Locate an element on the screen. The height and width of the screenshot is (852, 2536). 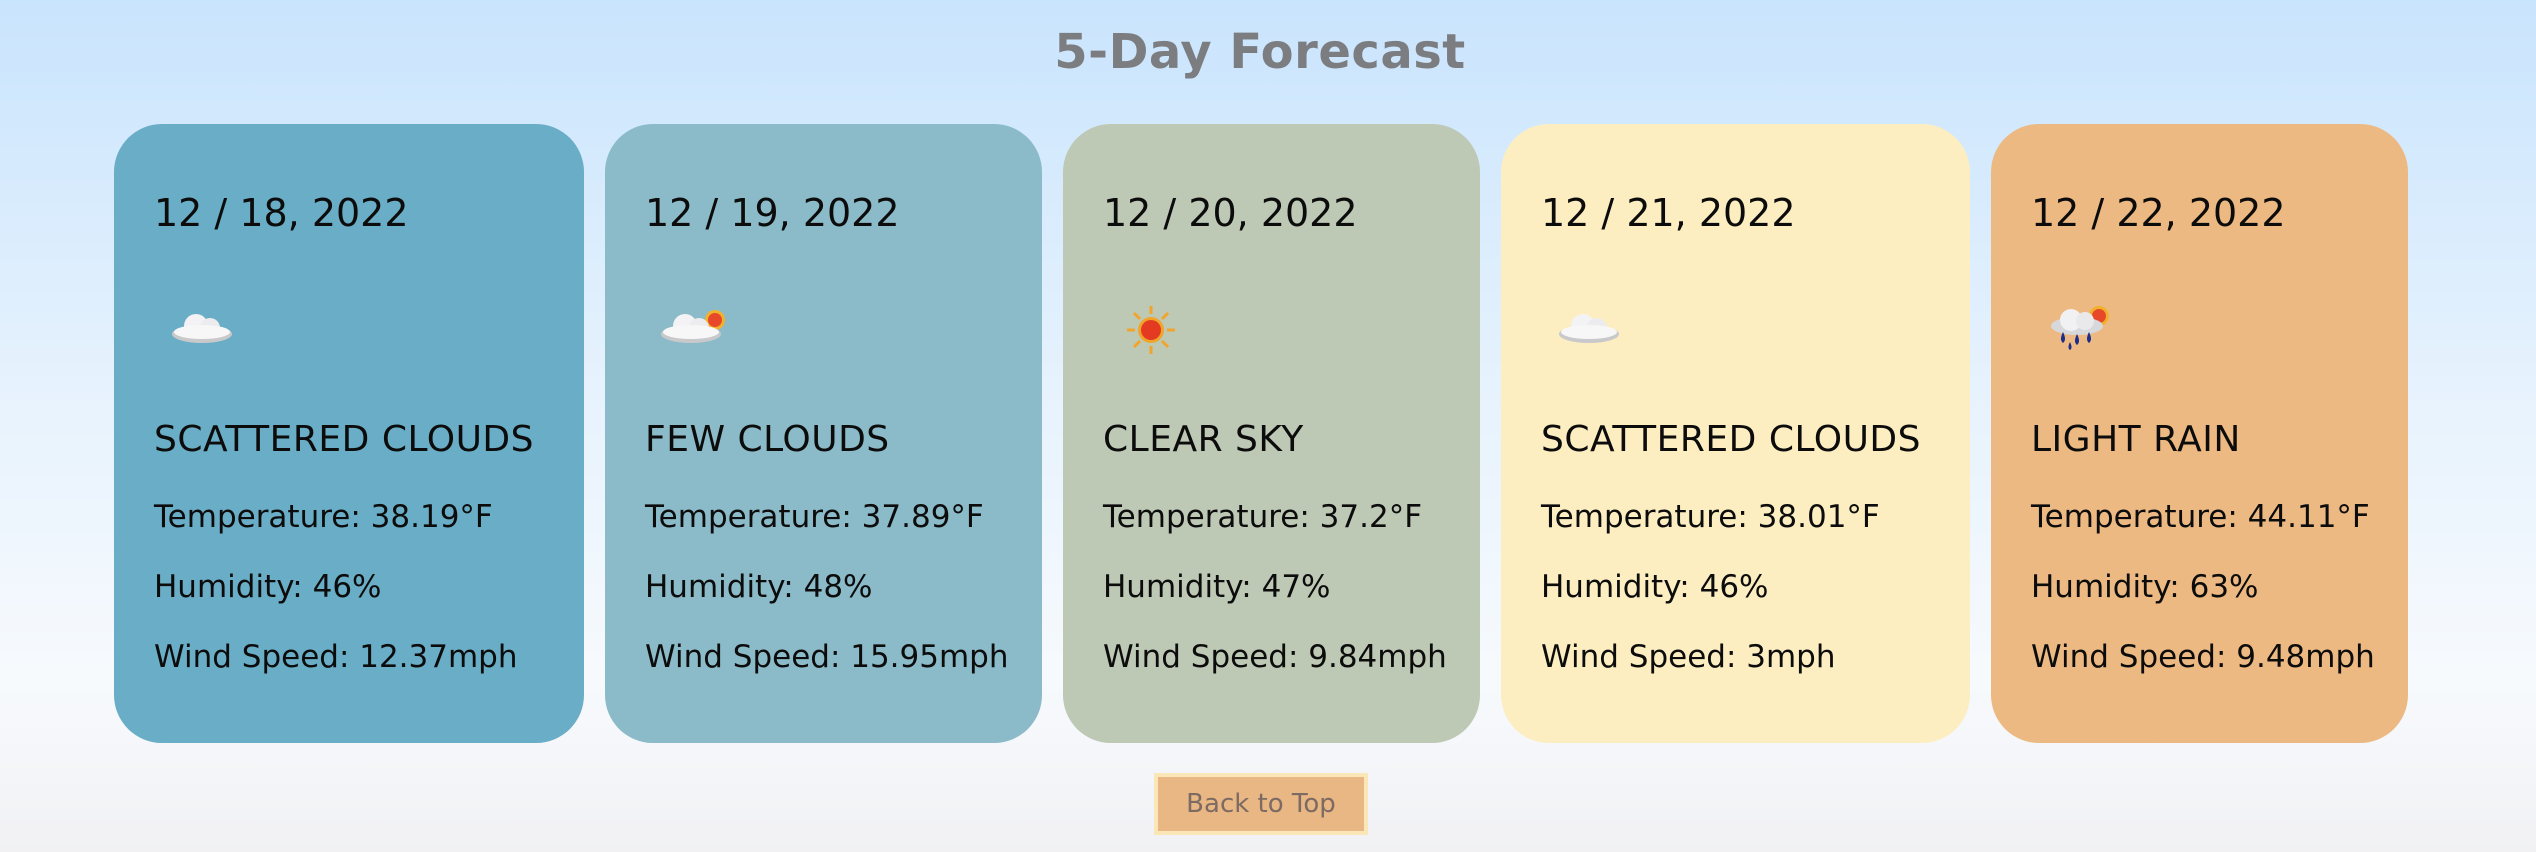
forecast-wind-speed: Wind Speed: 3mph is located at coordinates (1688, 657).